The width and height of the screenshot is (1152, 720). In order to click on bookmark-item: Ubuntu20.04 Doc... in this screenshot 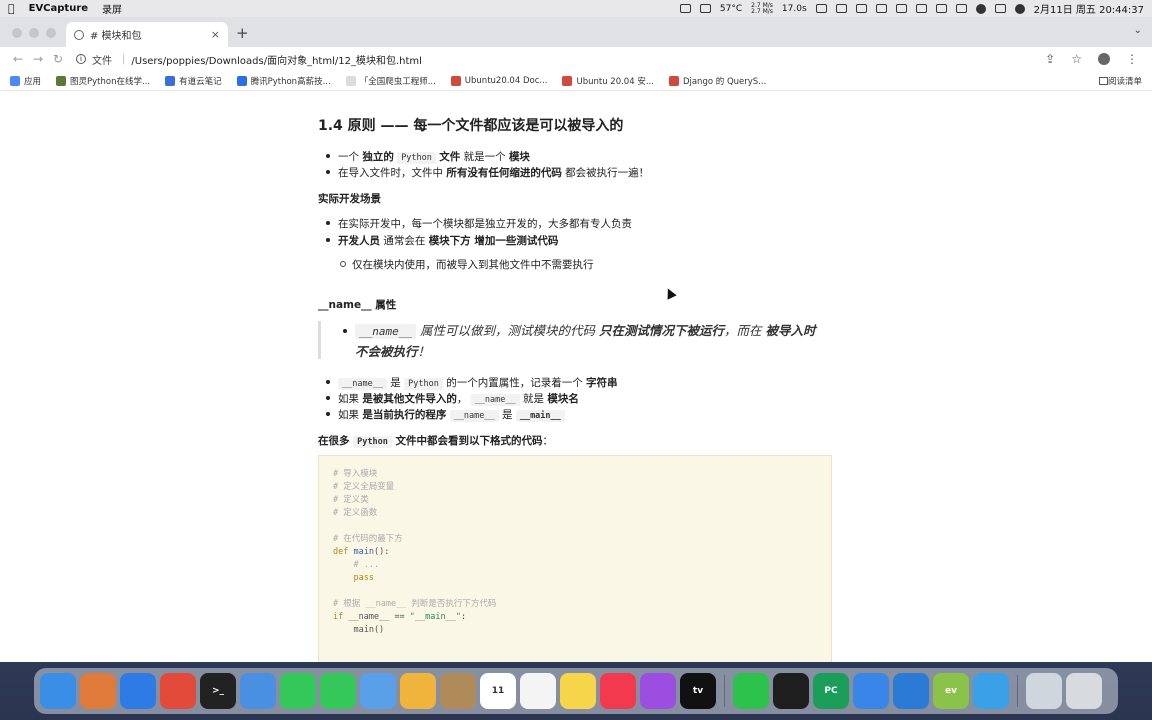, I will do `click(498, 80)`.